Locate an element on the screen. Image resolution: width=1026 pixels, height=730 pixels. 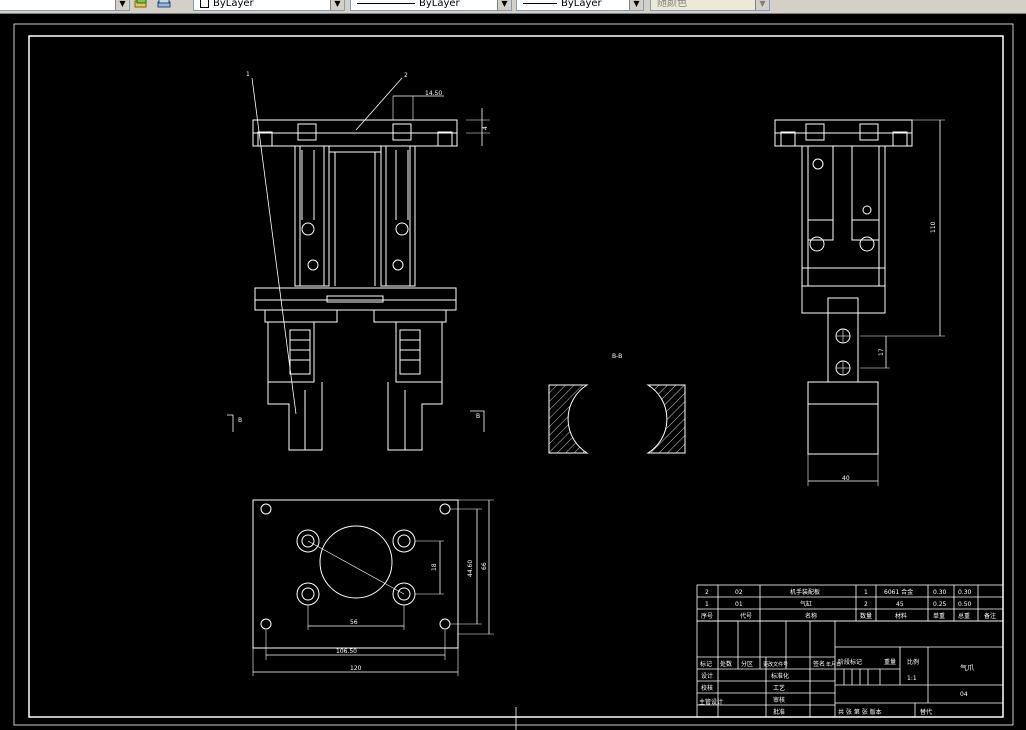
parts-header: 数量 is located at coordinates (866, 616).